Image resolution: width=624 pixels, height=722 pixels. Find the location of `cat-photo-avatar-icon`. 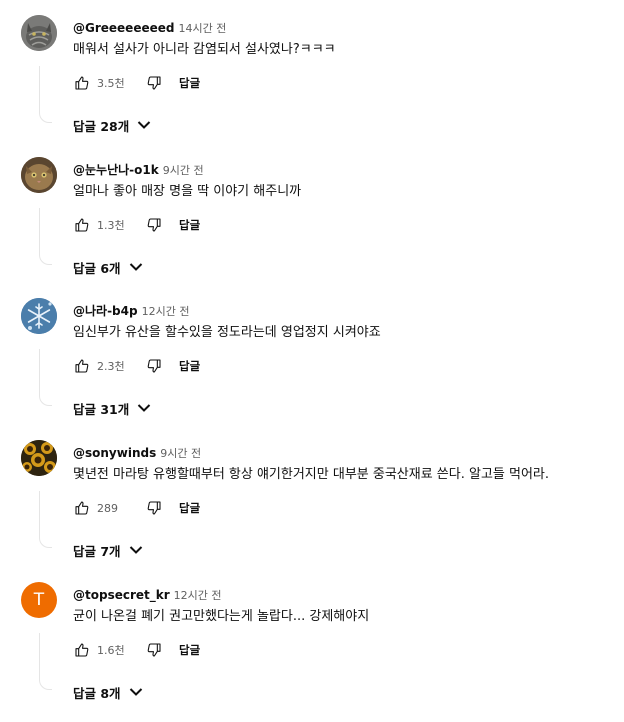

cat-photo-avatar-icon is located at coordinates (39, 33).